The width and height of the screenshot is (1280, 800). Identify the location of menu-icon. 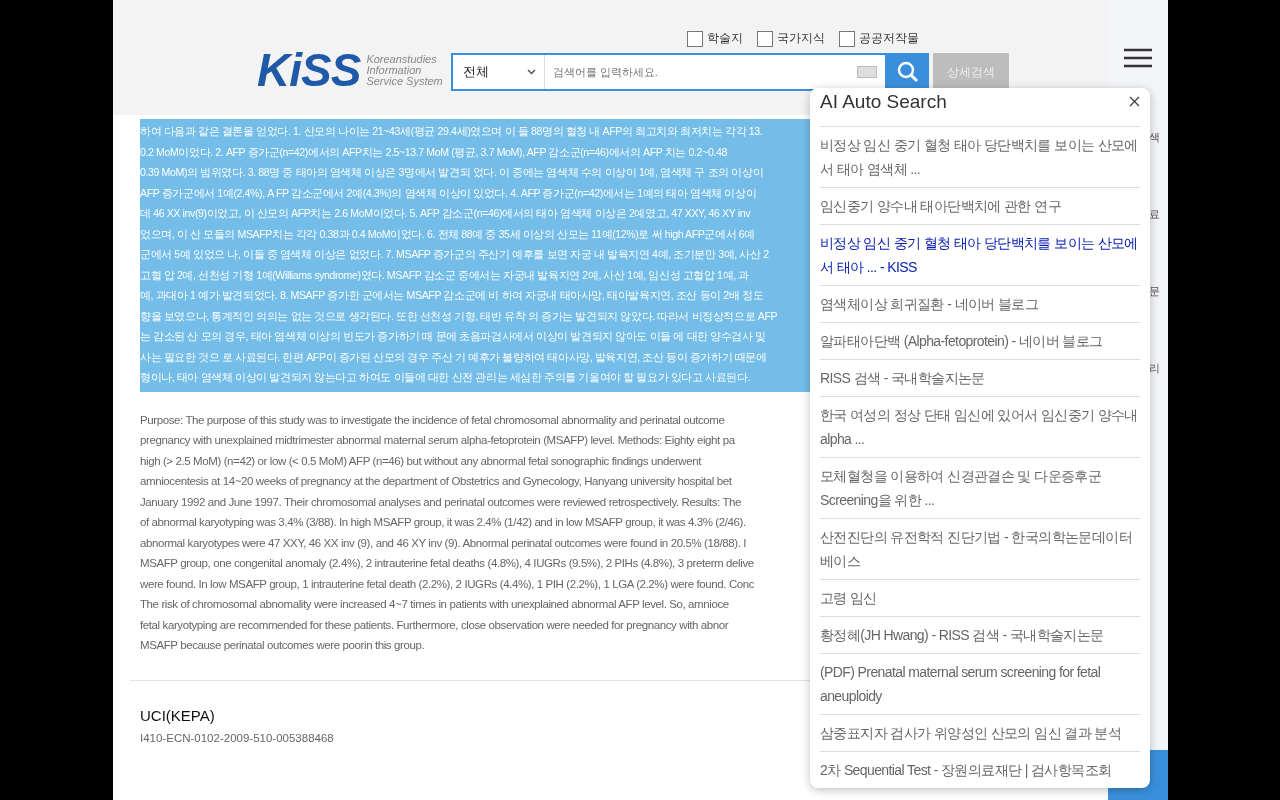
(1138, 58).